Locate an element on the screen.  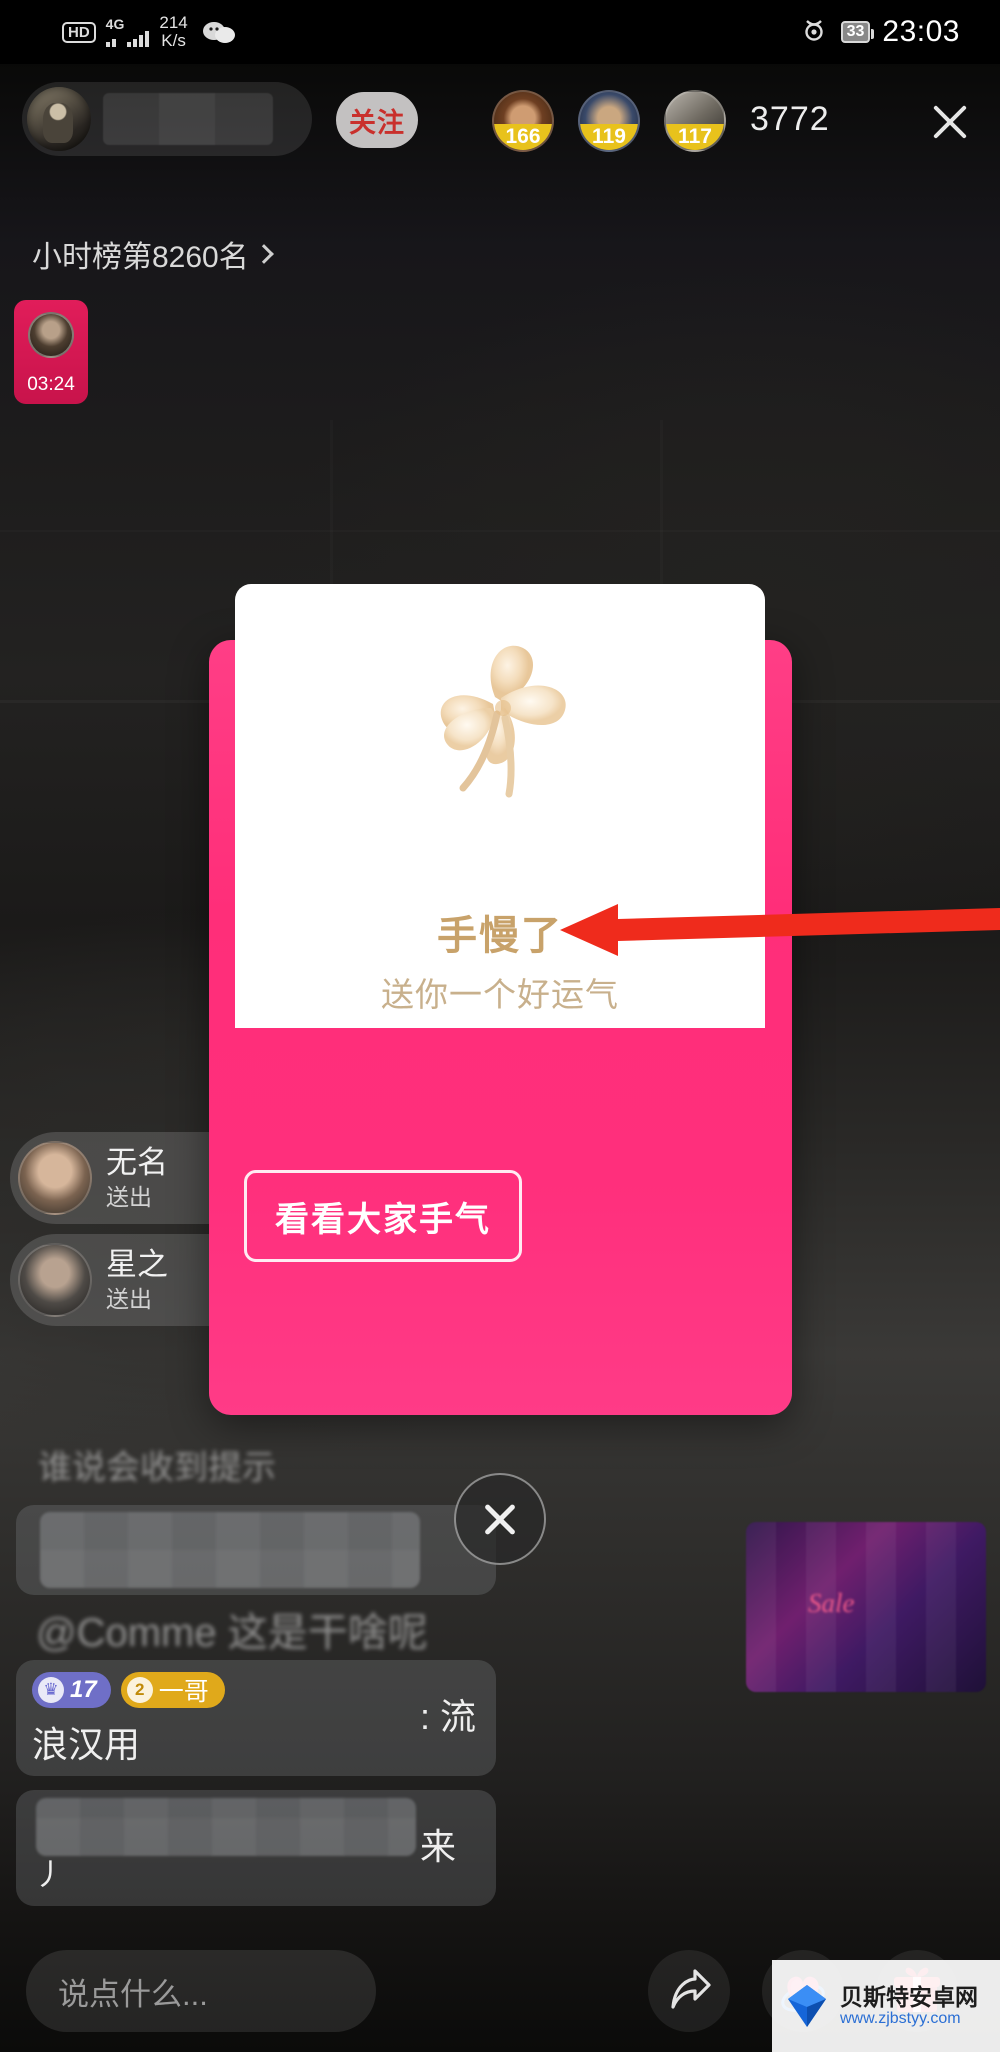
chat-message-body: 浪汉用 is located at coordinates (86, 1744).